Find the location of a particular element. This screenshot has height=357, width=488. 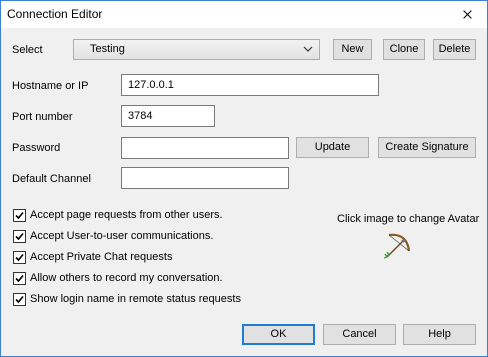

password-input is located at coordinates (205, 148).